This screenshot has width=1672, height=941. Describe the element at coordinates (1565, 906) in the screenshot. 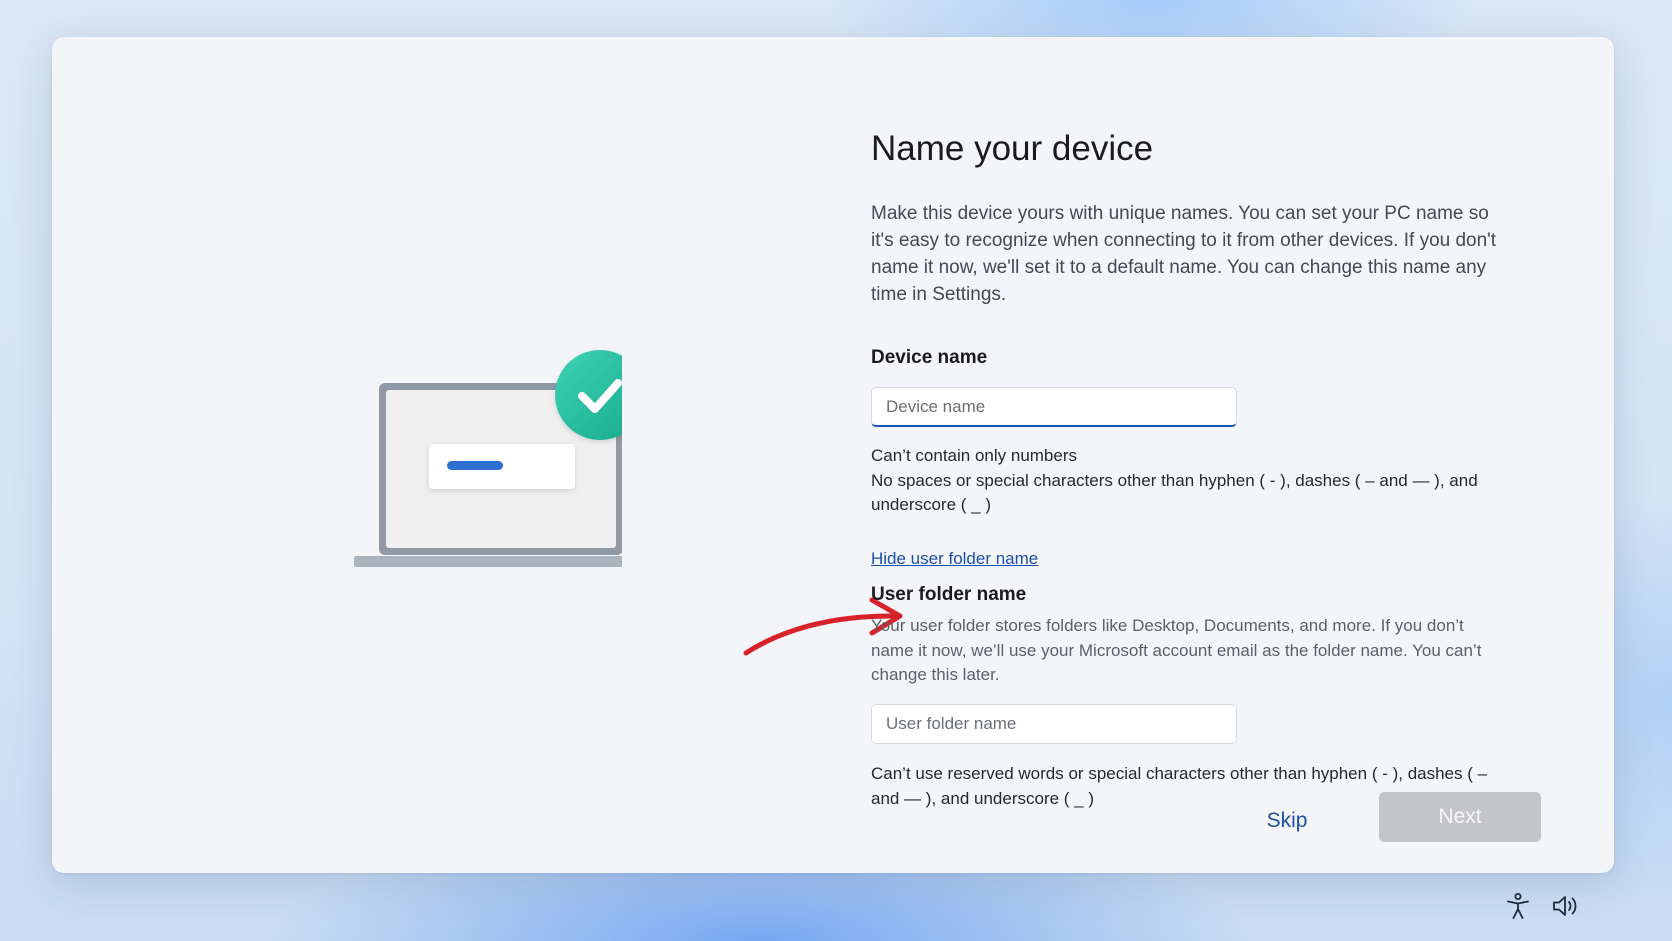

I see `volume-icon` at that location.